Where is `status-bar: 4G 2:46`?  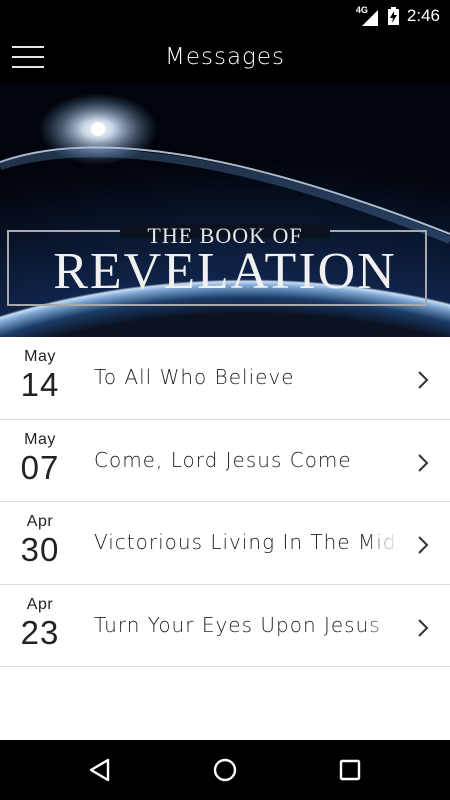 status-bar: 4G 2:46 is located at coordinates (225, 16).